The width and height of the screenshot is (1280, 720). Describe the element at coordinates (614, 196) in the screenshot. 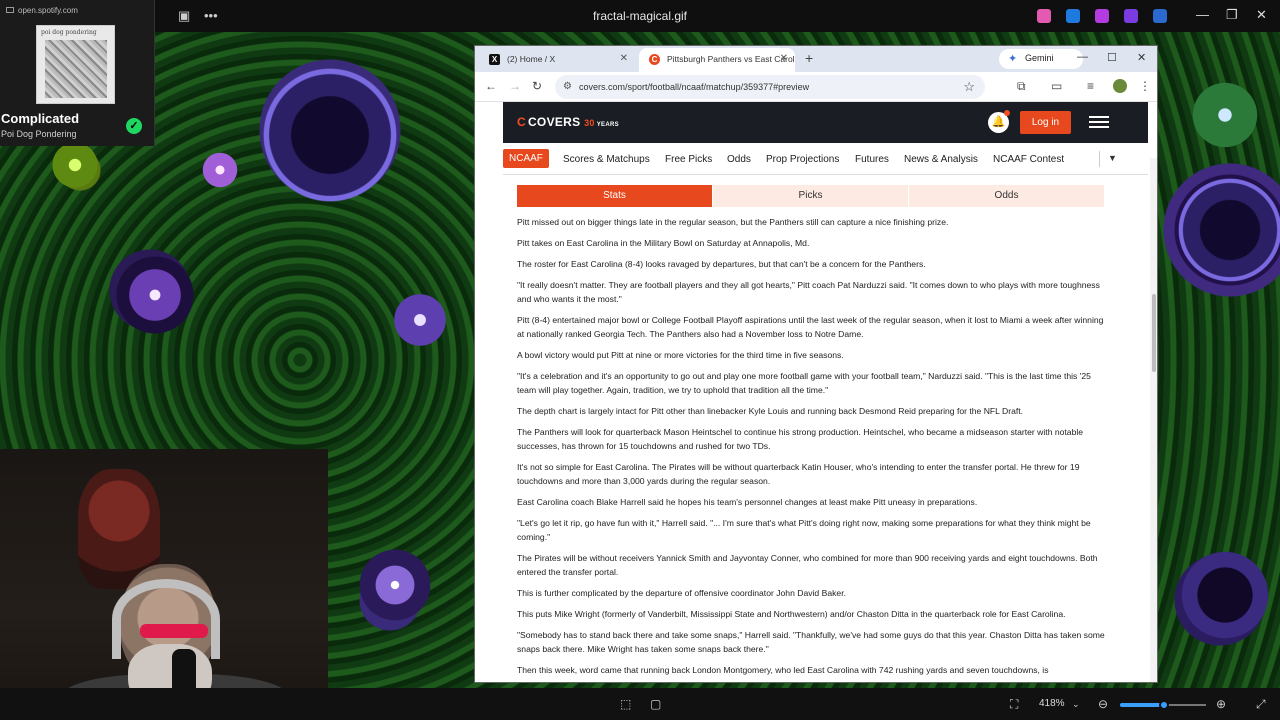

I see `tab-stats: Stats` at that location.